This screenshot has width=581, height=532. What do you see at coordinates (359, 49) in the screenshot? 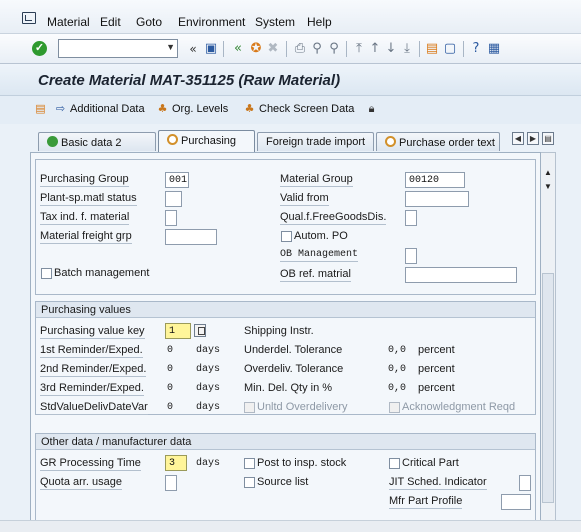
I see `first-page-icon: ⤒` at bounding box center [359, 49].